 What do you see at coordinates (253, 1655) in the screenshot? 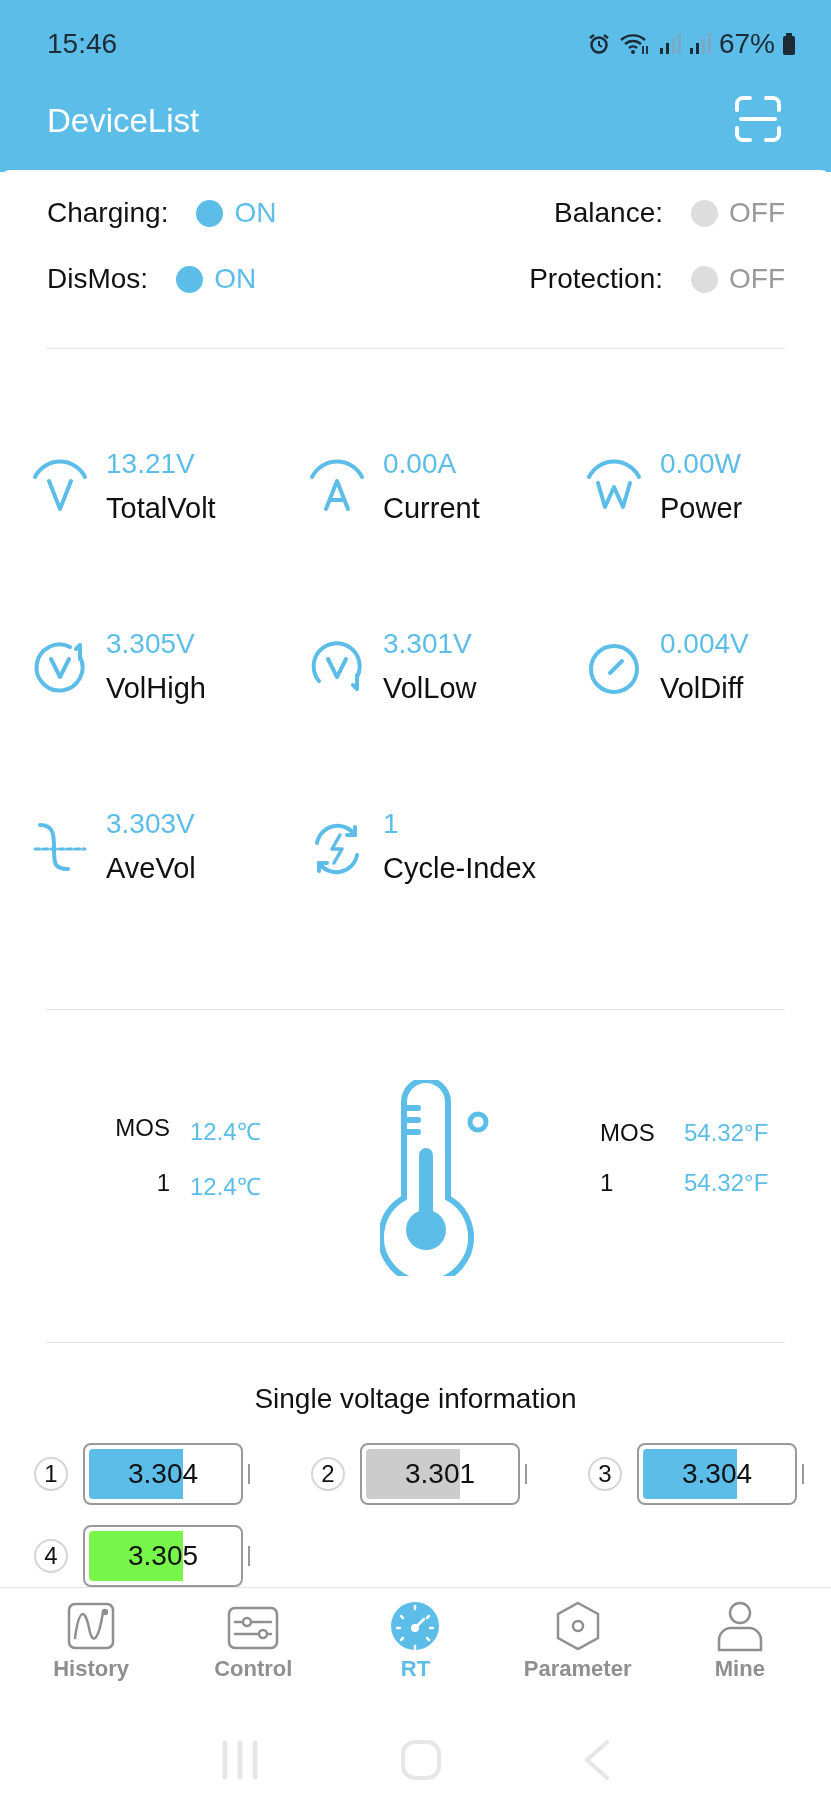
I see `nav-tab: Control` at bounding box center [253, 1655].